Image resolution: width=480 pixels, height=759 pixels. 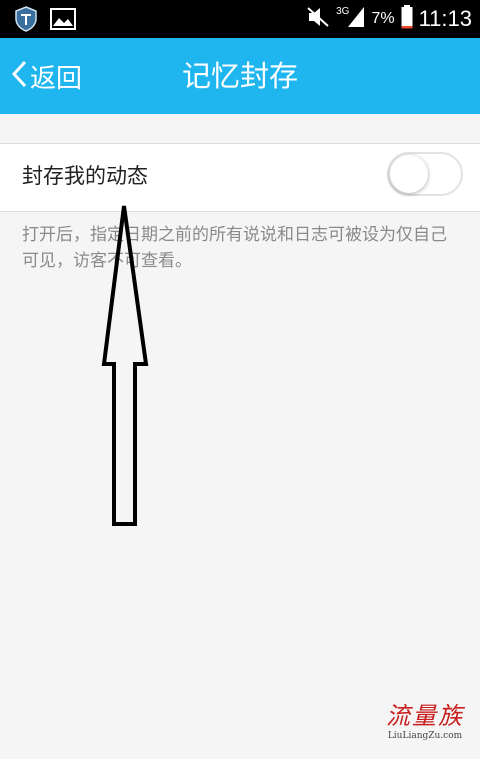 I want to click on watermark: 流量族 LiuLiangZu.com, so click(x=425, y=718).